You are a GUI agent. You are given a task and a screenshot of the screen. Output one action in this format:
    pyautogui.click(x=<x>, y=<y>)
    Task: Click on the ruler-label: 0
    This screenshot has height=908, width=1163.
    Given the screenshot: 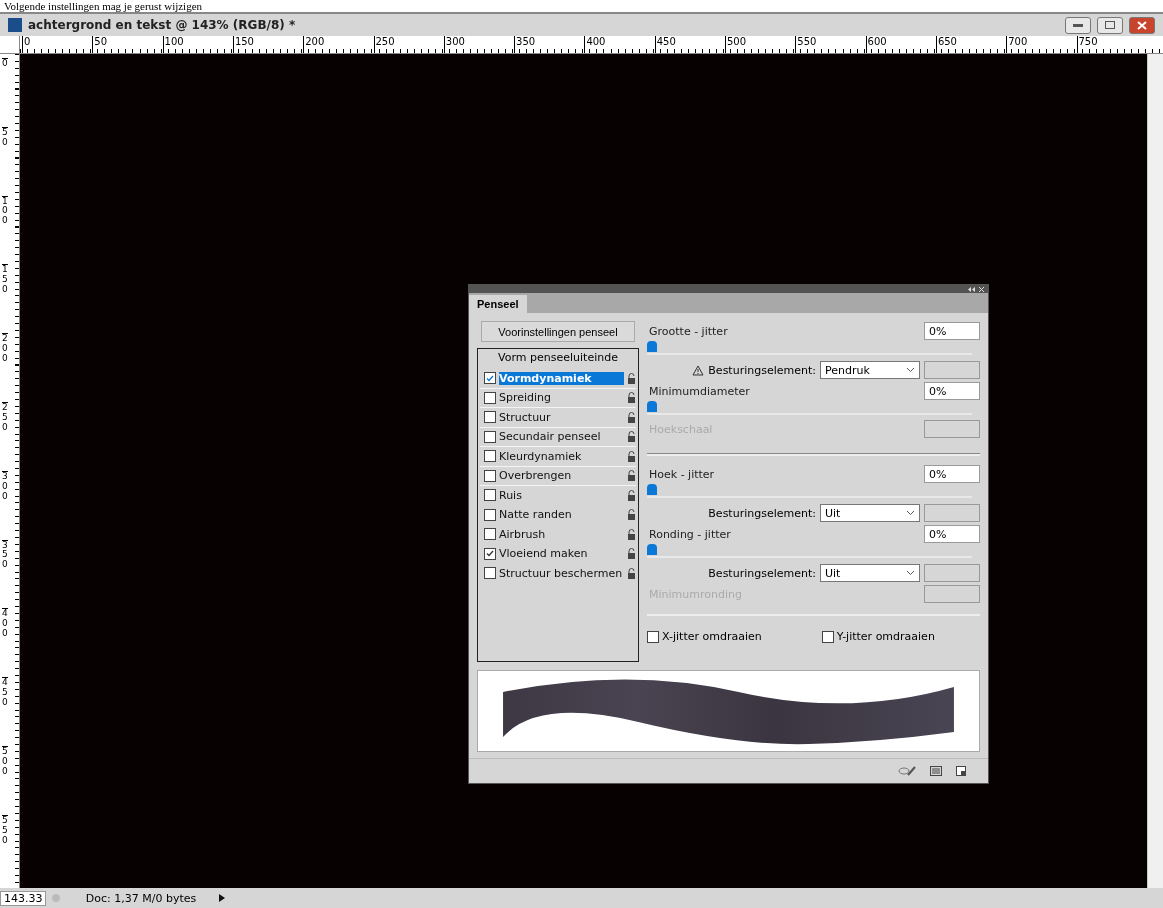 What is the action you would take?
    pyautogui.click(x=5, y=63)
    